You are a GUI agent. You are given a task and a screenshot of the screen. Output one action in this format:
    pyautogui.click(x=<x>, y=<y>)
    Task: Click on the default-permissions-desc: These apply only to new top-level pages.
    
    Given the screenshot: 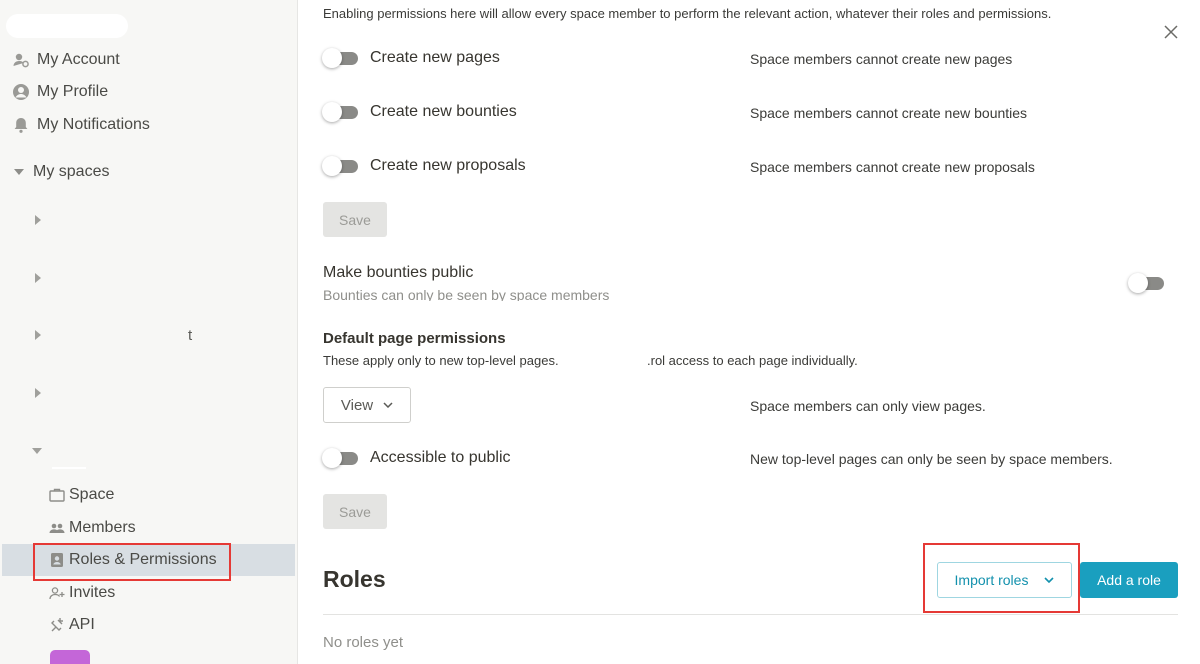 What is the action you would take?
    pyautogui.click(x=441, y=360)
    